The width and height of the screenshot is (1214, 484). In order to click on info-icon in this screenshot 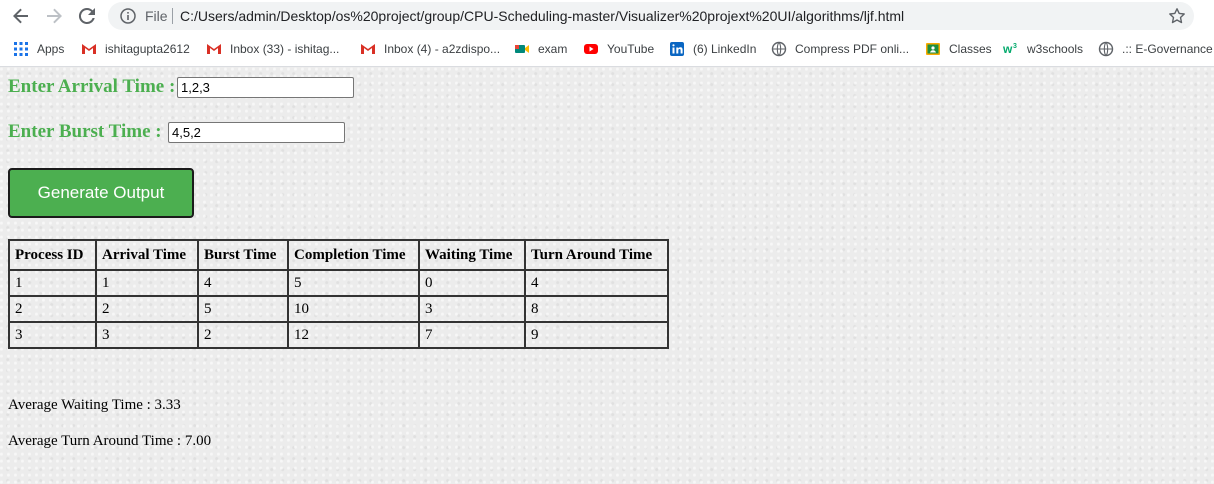, I will do `click(128, 16)`.